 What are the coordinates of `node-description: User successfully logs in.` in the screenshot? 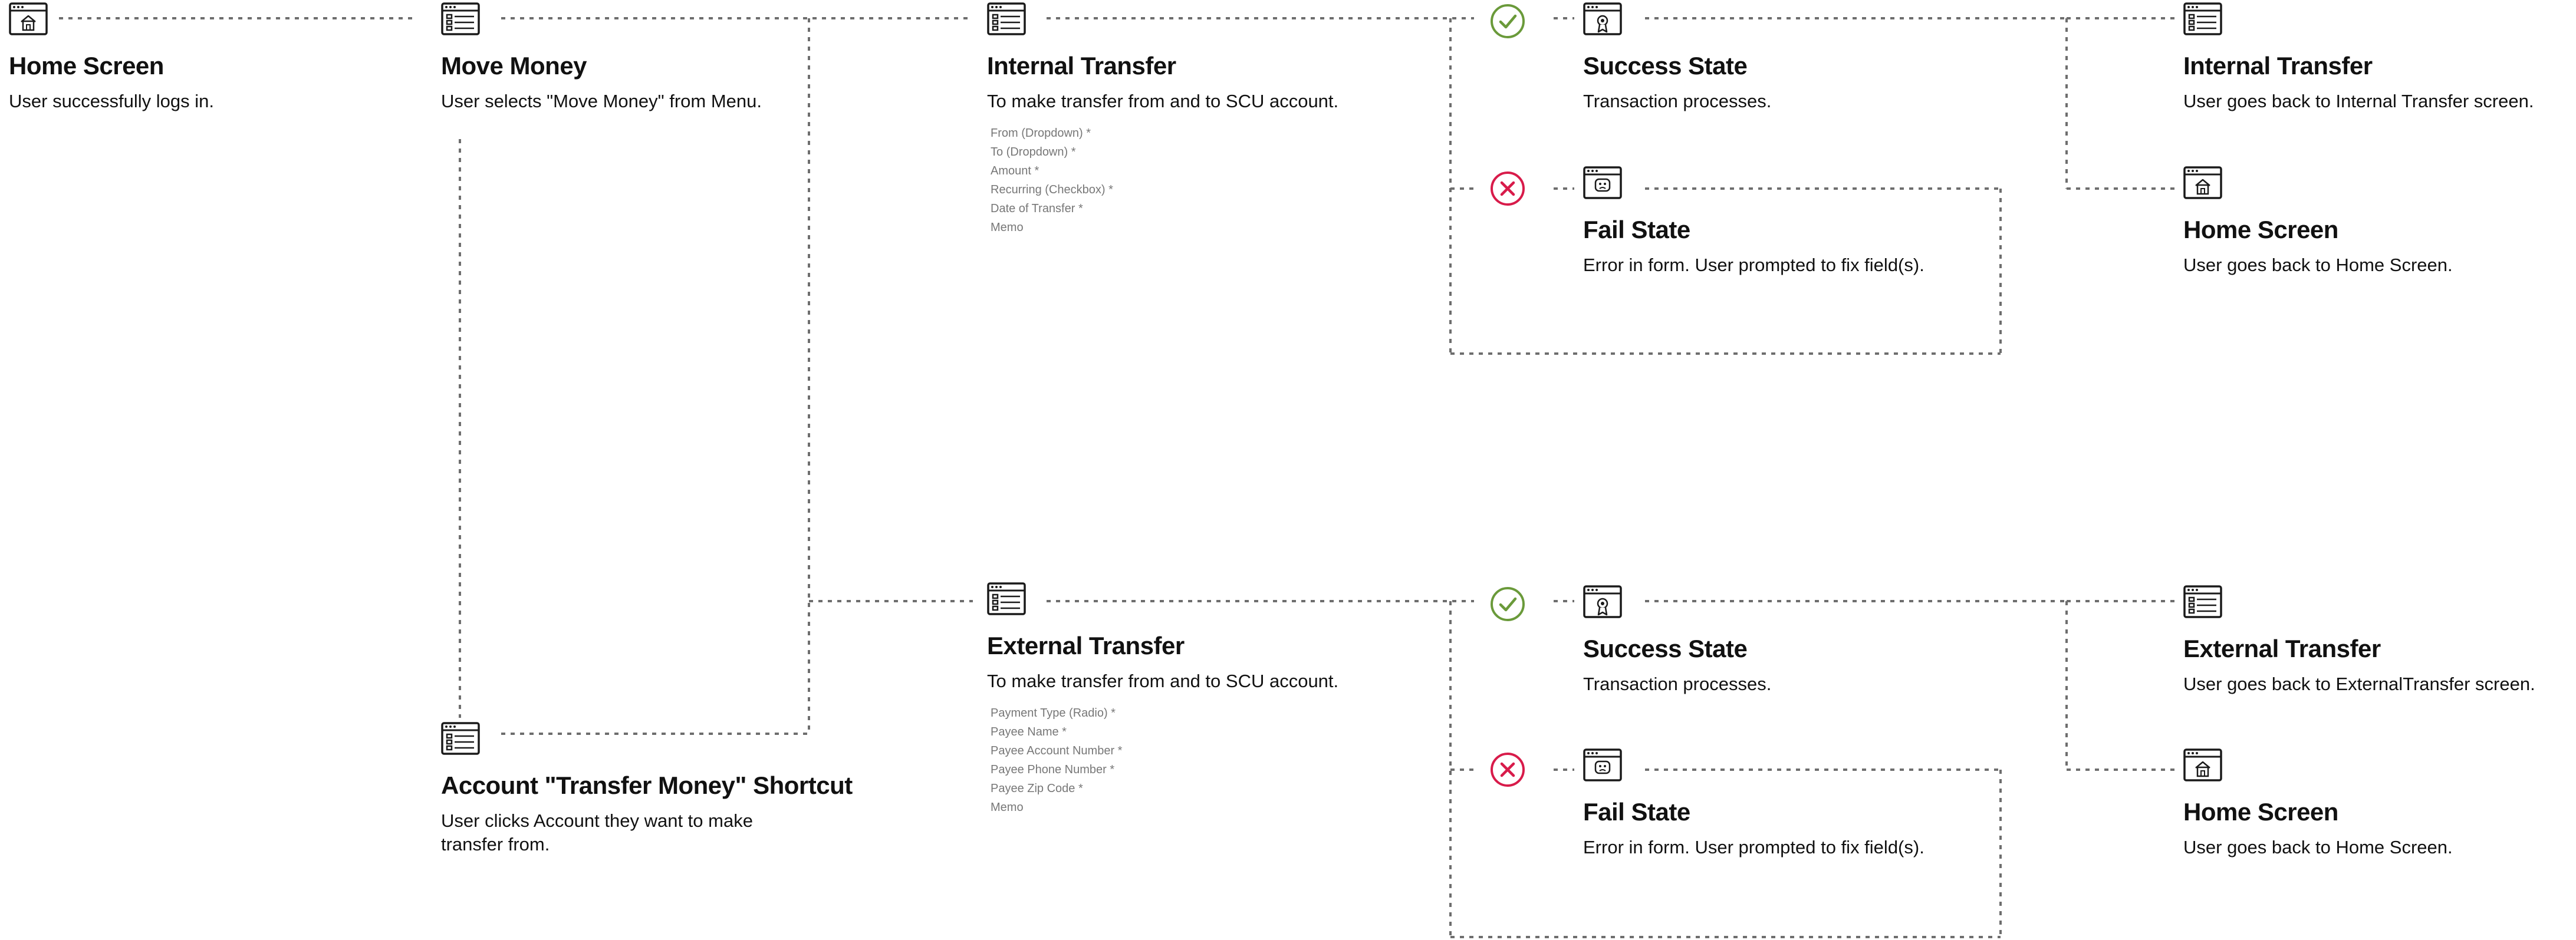 It's located at (112, 101).